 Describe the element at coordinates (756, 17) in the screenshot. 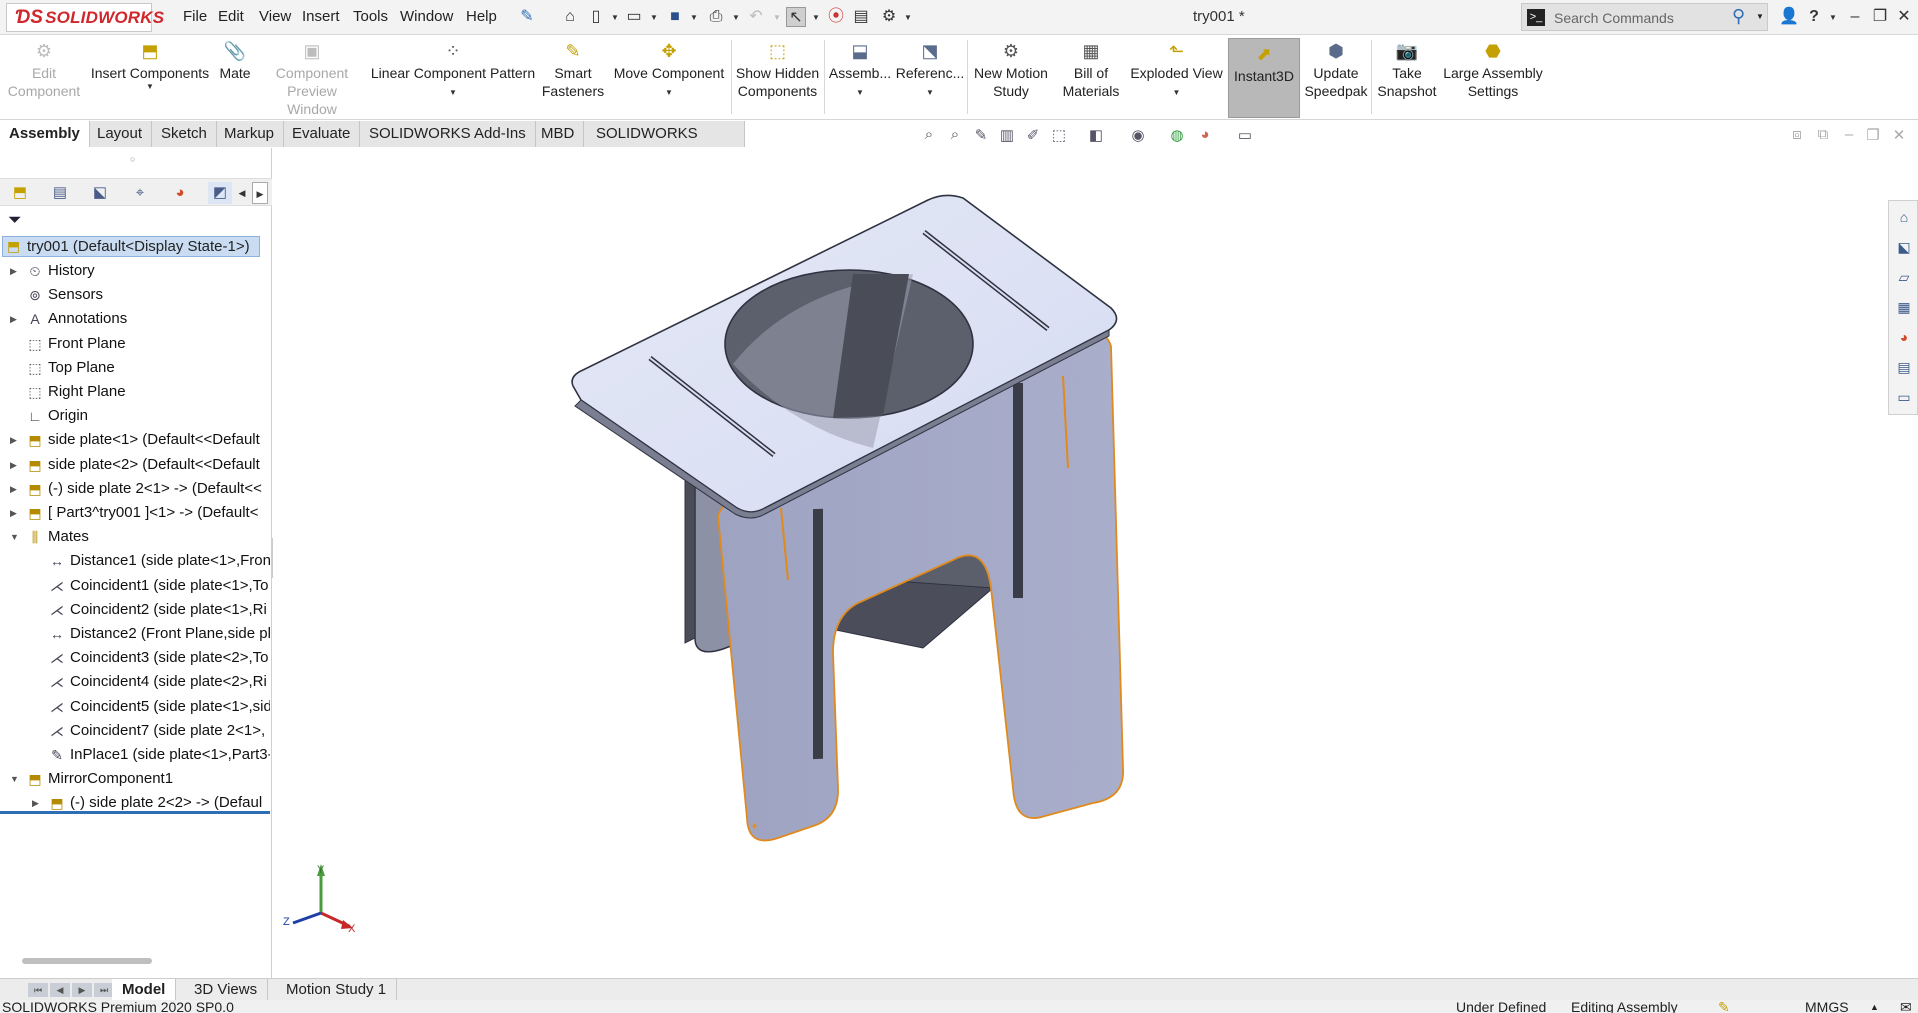

I see `undo-icon: ↶` at that location.